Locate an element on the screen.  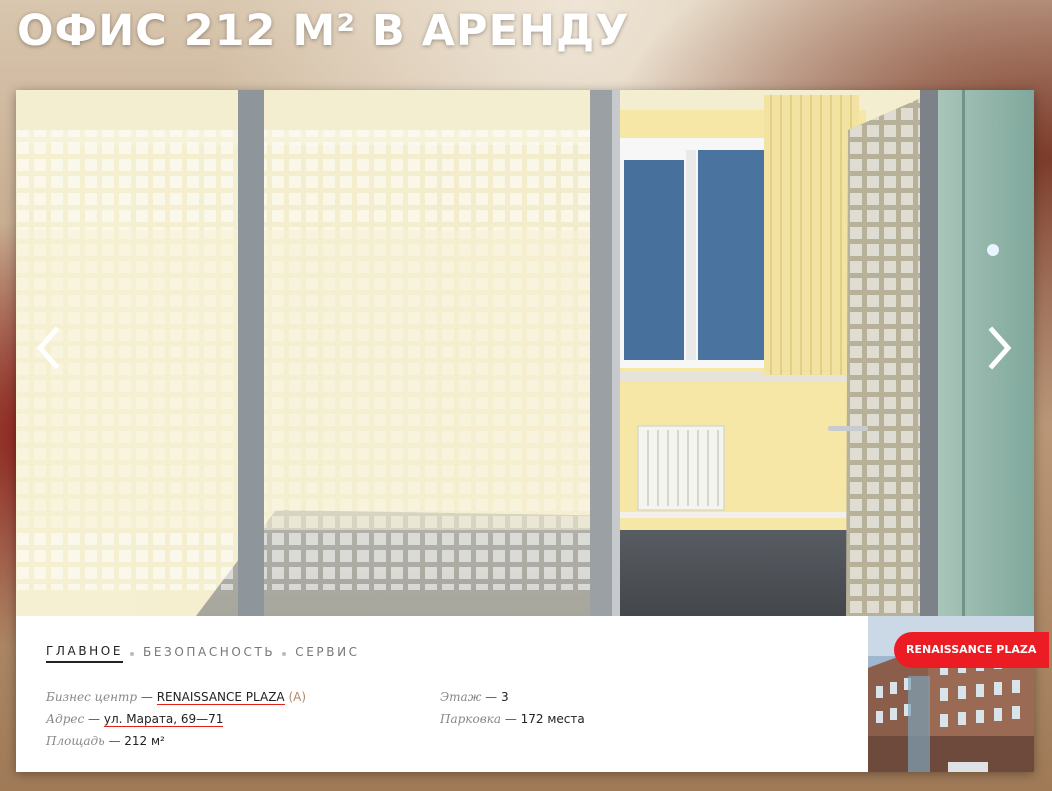
tab-service: СЕРВИС is located at coordinates (327, 653).